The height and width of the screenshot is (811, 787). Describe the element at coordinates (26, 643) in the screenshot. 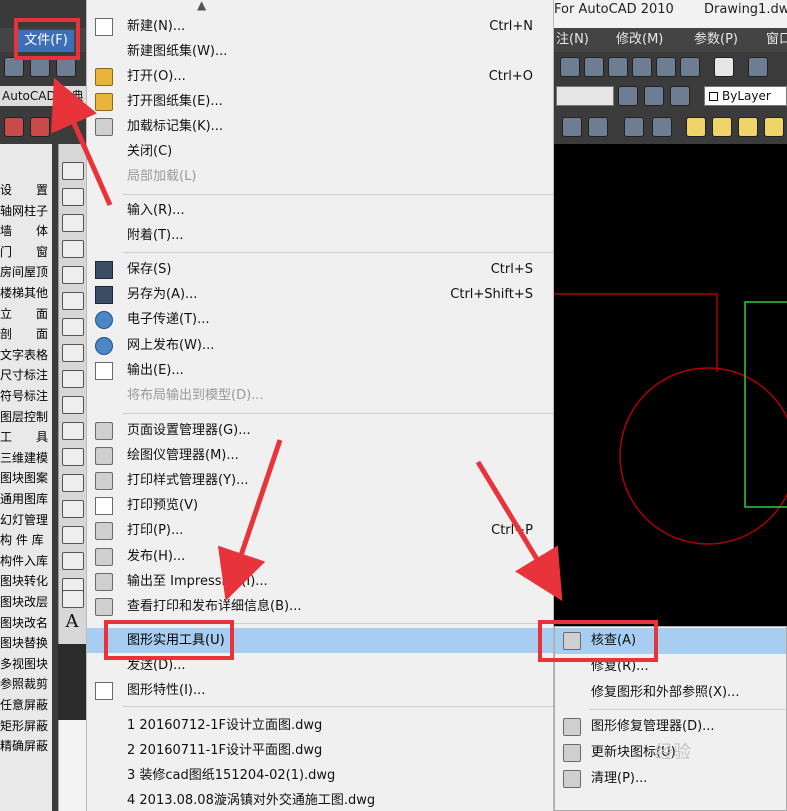

I see `palette-item: 图块替换` at that location.